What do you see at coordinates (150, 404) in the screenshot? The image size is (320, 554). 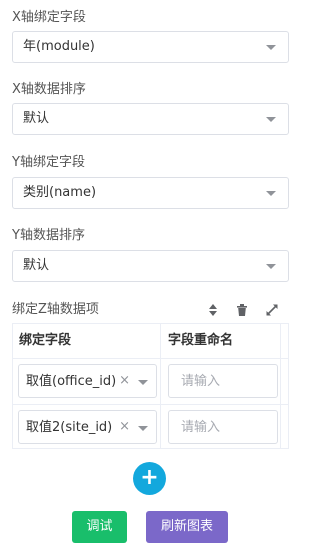 I see `row-divider` at bounding box center [150, 404].